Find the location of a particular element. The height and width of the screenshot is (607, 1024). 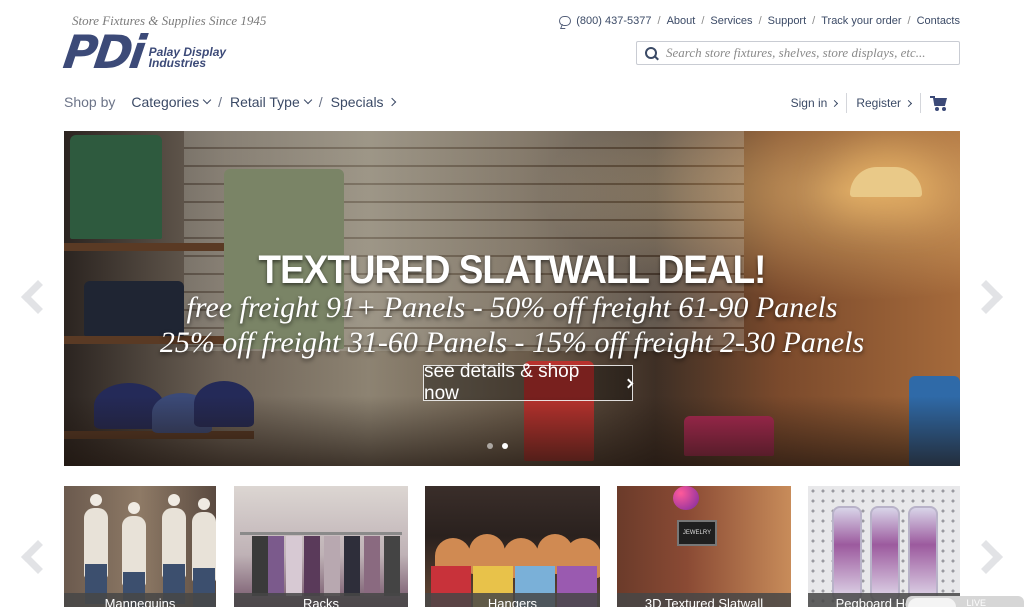

hero-prev-arrow is located at coordinates (38, 297).